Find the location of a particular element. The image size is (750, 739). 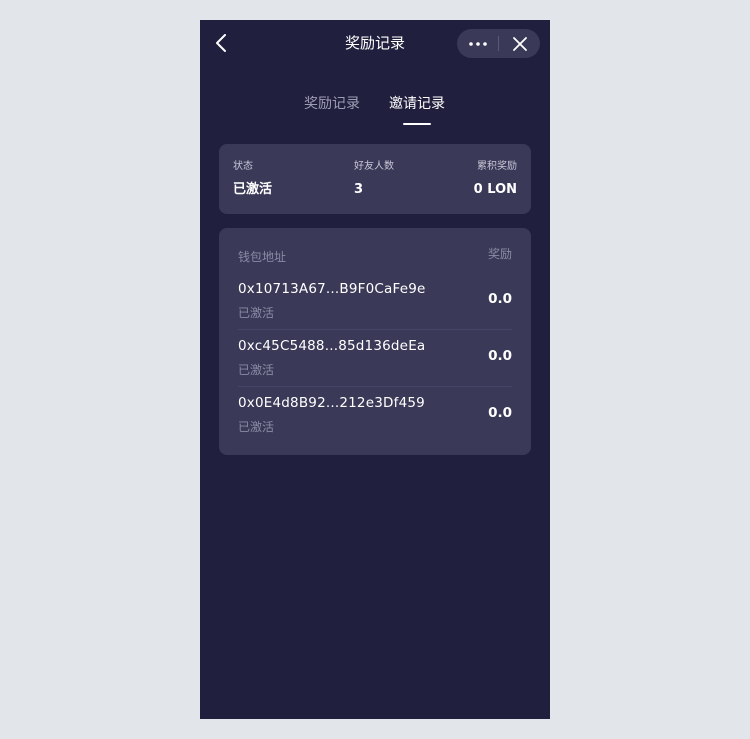

wallet-address: 0x10713A67...B9F0CaFe9e is located at coordinates (332, 289).